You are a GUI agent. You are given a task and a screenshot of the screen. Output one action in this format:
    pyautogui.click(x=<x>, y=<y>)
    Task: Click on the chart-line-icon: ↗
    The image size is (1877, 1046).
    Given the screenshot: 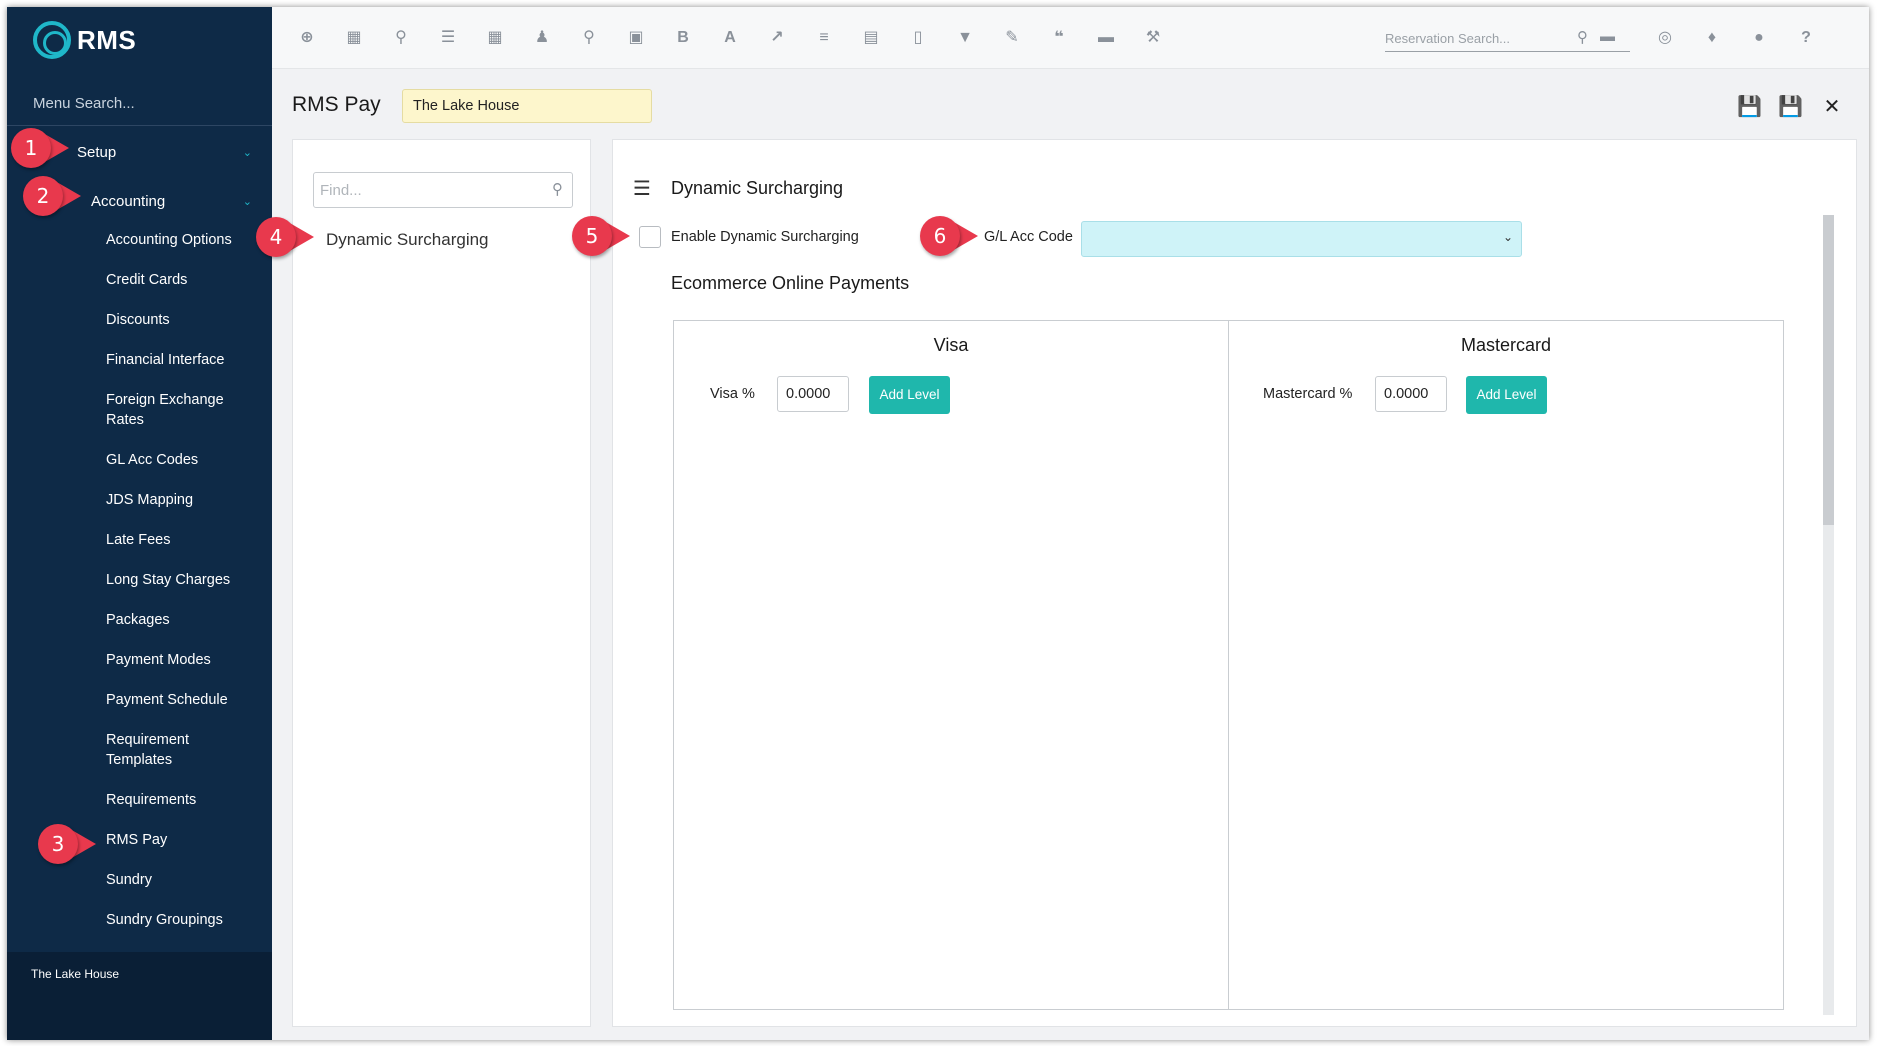 What is the action you would take?
    pyautogui.click(x=777, y=38)
    